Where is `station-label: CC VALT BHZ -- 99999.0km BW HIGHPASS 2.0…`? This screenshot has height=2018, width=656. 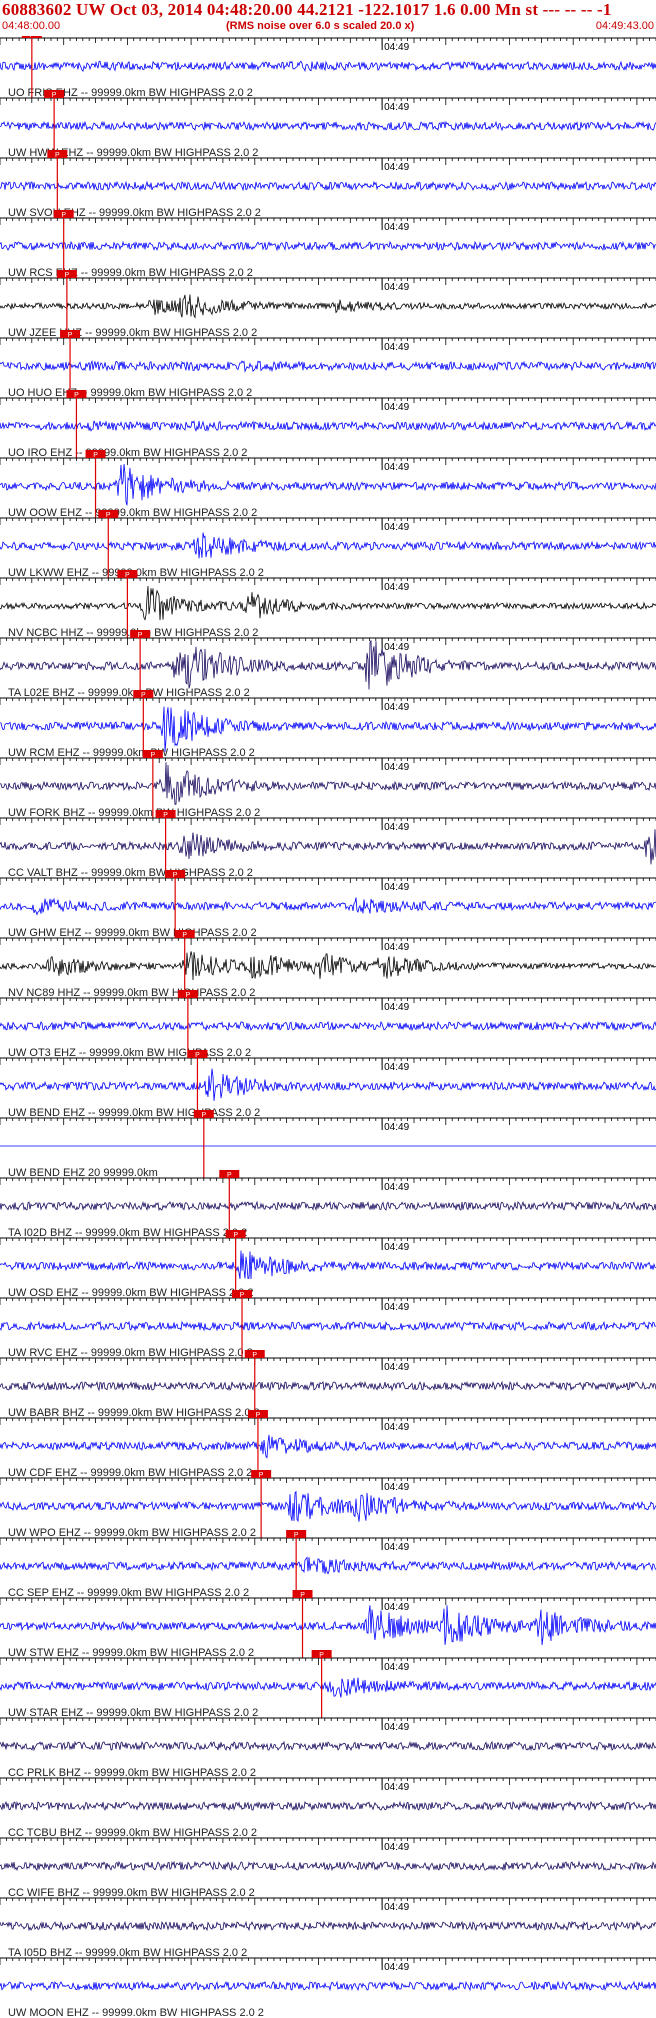
station-label: CC VALT BHZ -- 99999.0km BW HIGHPASS 2.0… is located at coordinates (130, 873).